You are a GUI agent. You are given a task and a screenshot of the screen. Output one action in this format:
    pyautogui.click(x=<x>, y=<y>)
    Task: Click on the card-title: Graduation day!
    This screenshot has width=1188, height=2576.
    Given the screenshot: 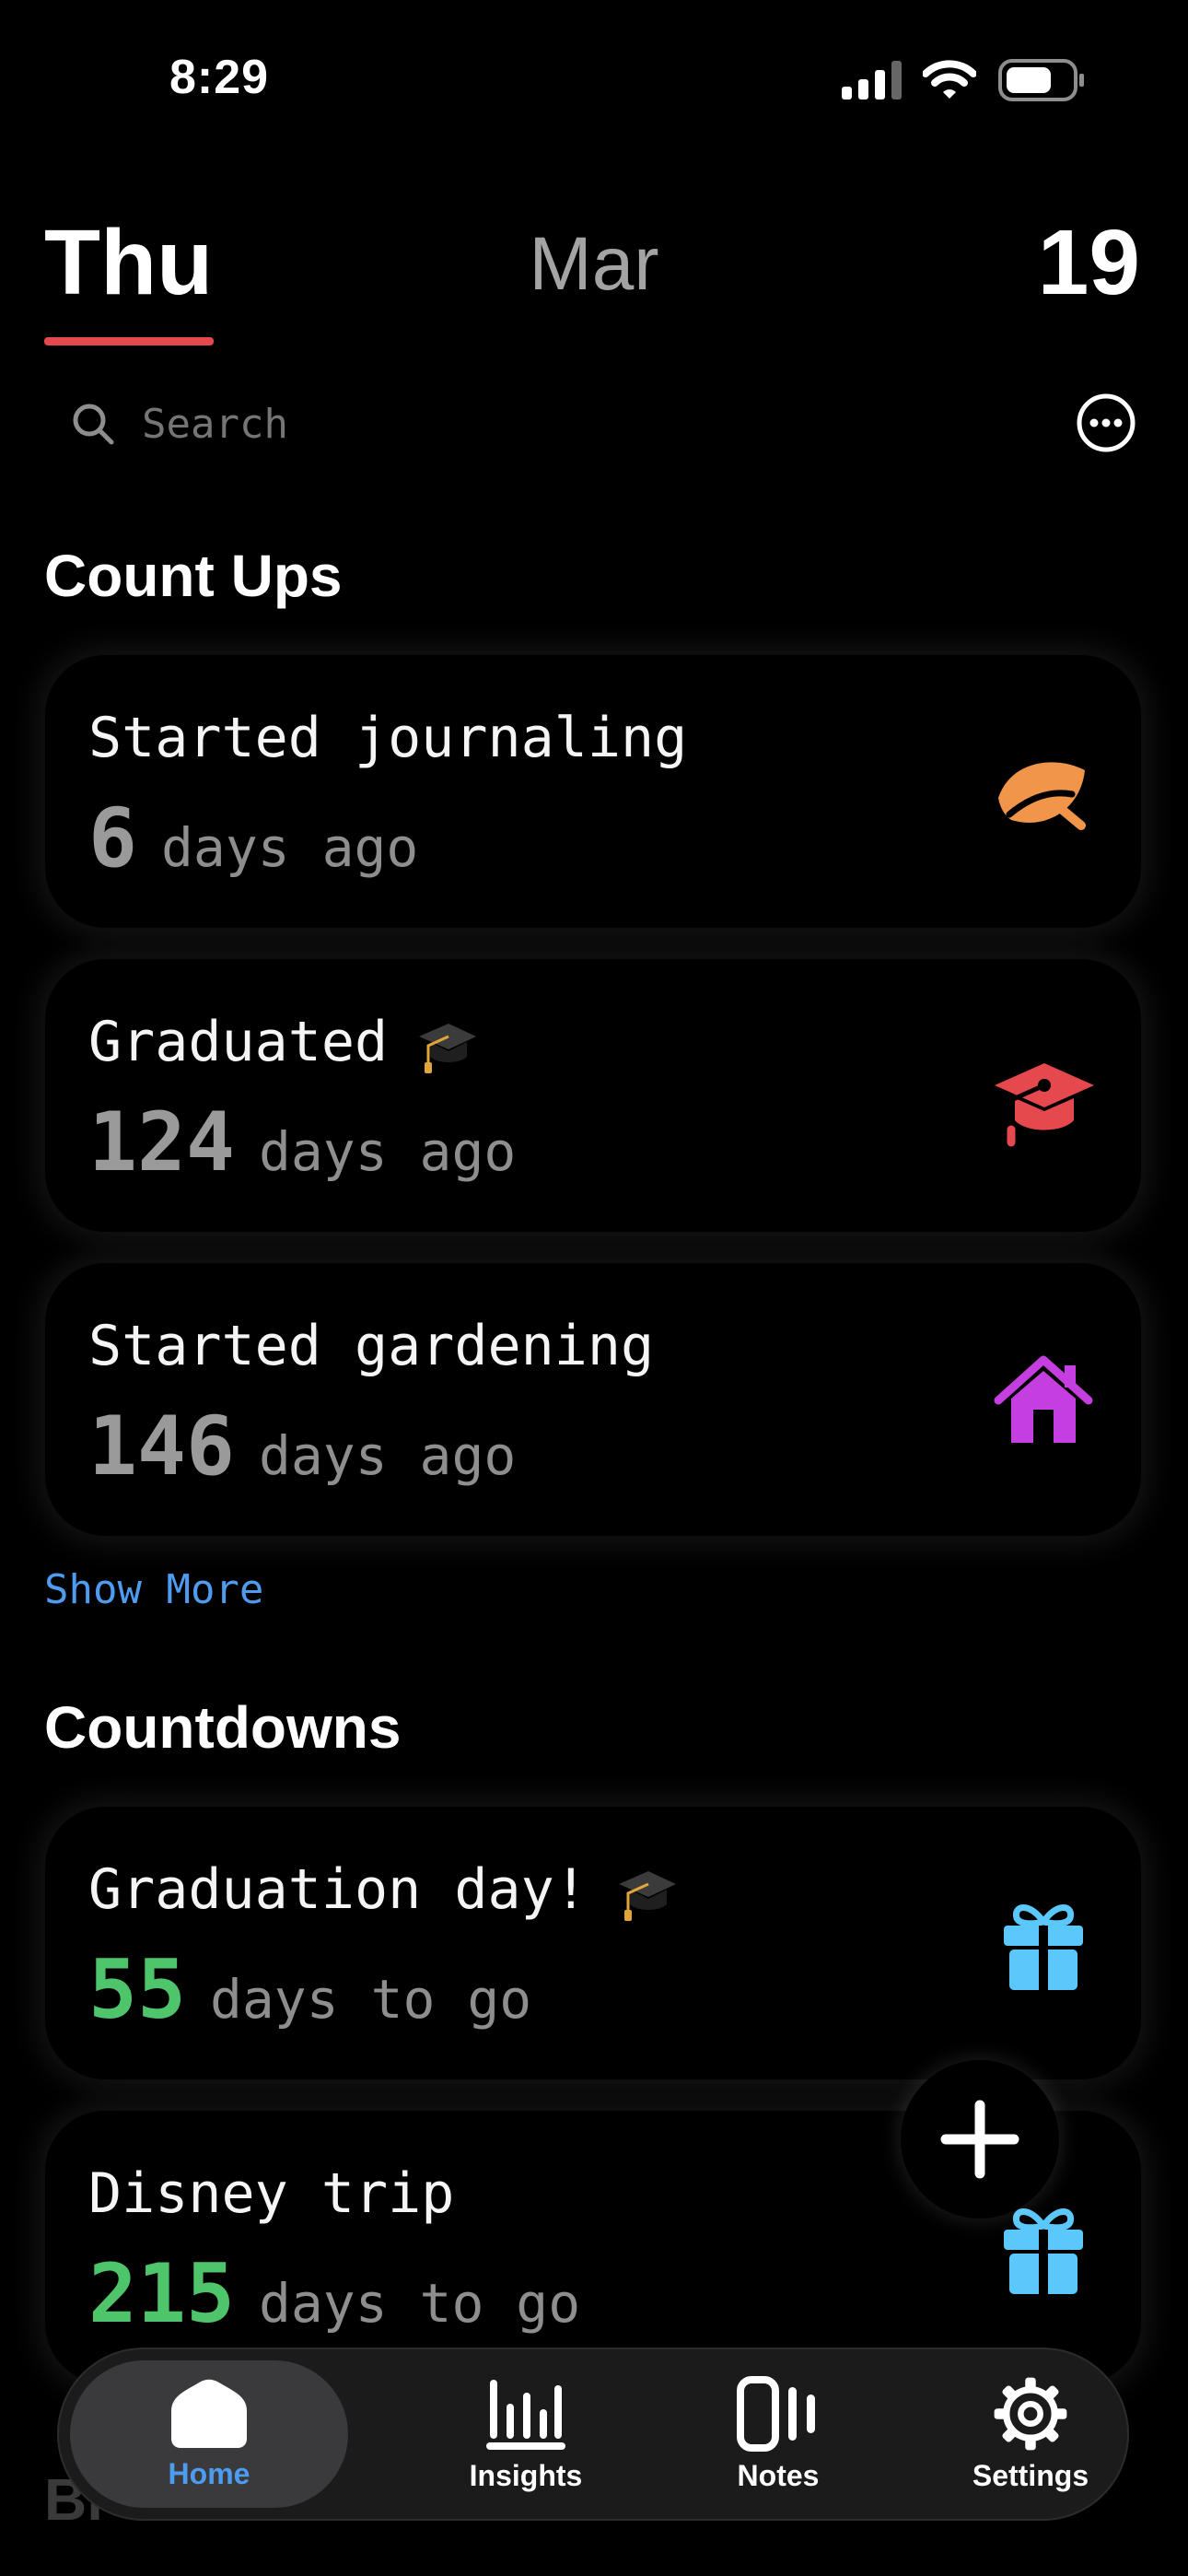 What is the action you would take?
    pyautogui.click(x=338, y=1890)
    